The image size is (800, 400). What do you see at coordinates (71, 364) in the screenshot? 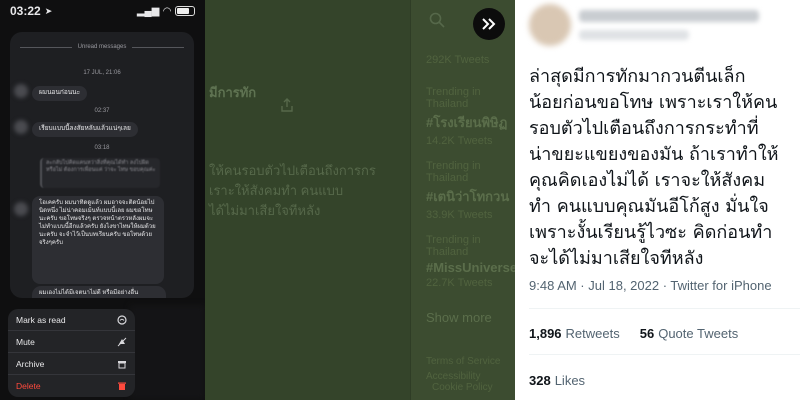
I see `menu-item-archive: Archive` at bounding box center [71, 364].